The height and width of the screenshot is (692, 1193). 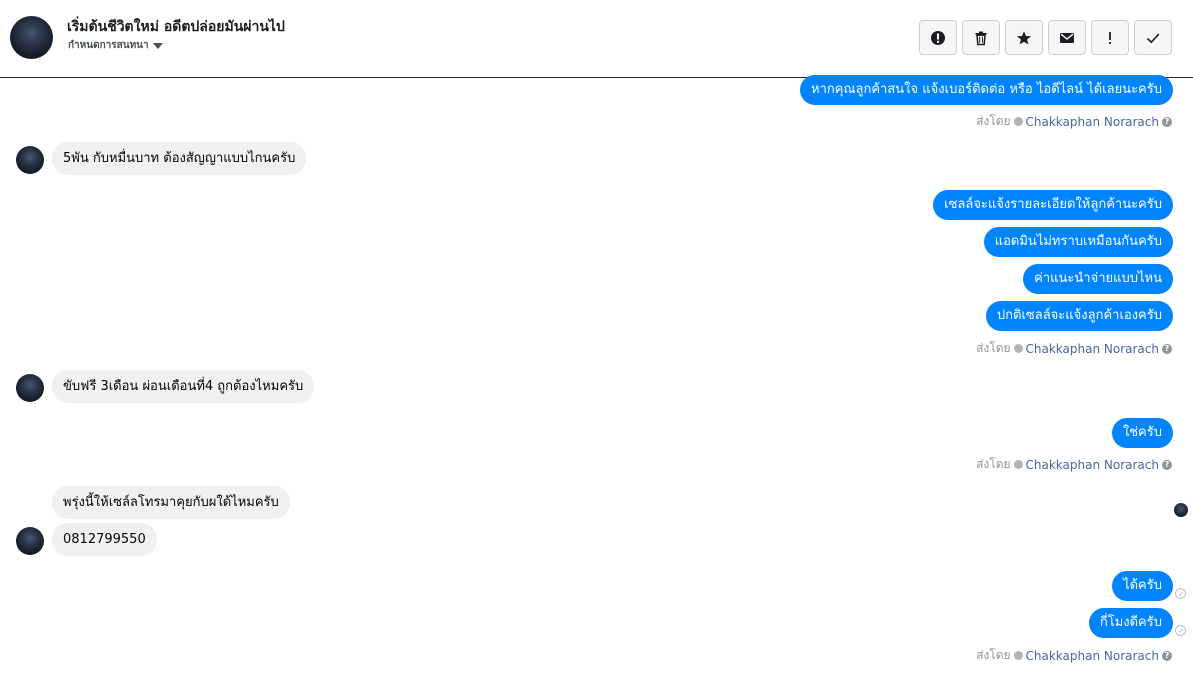 I want to click on conversation-settings-dropdown: กำหนดการสนทนา, so click(x=115, y=45).